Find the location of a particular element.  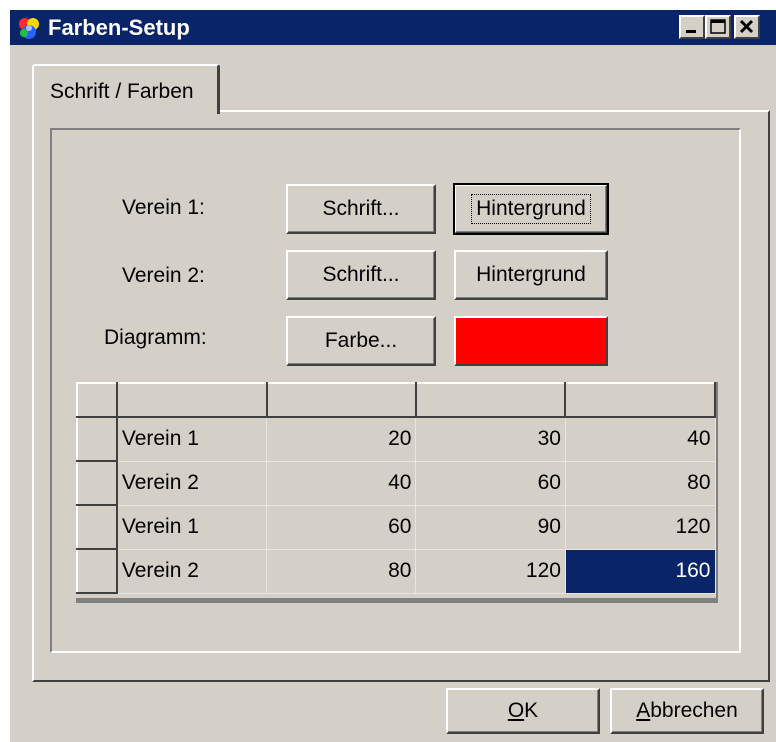

maximize-icon is located at coordinates (718, 26).